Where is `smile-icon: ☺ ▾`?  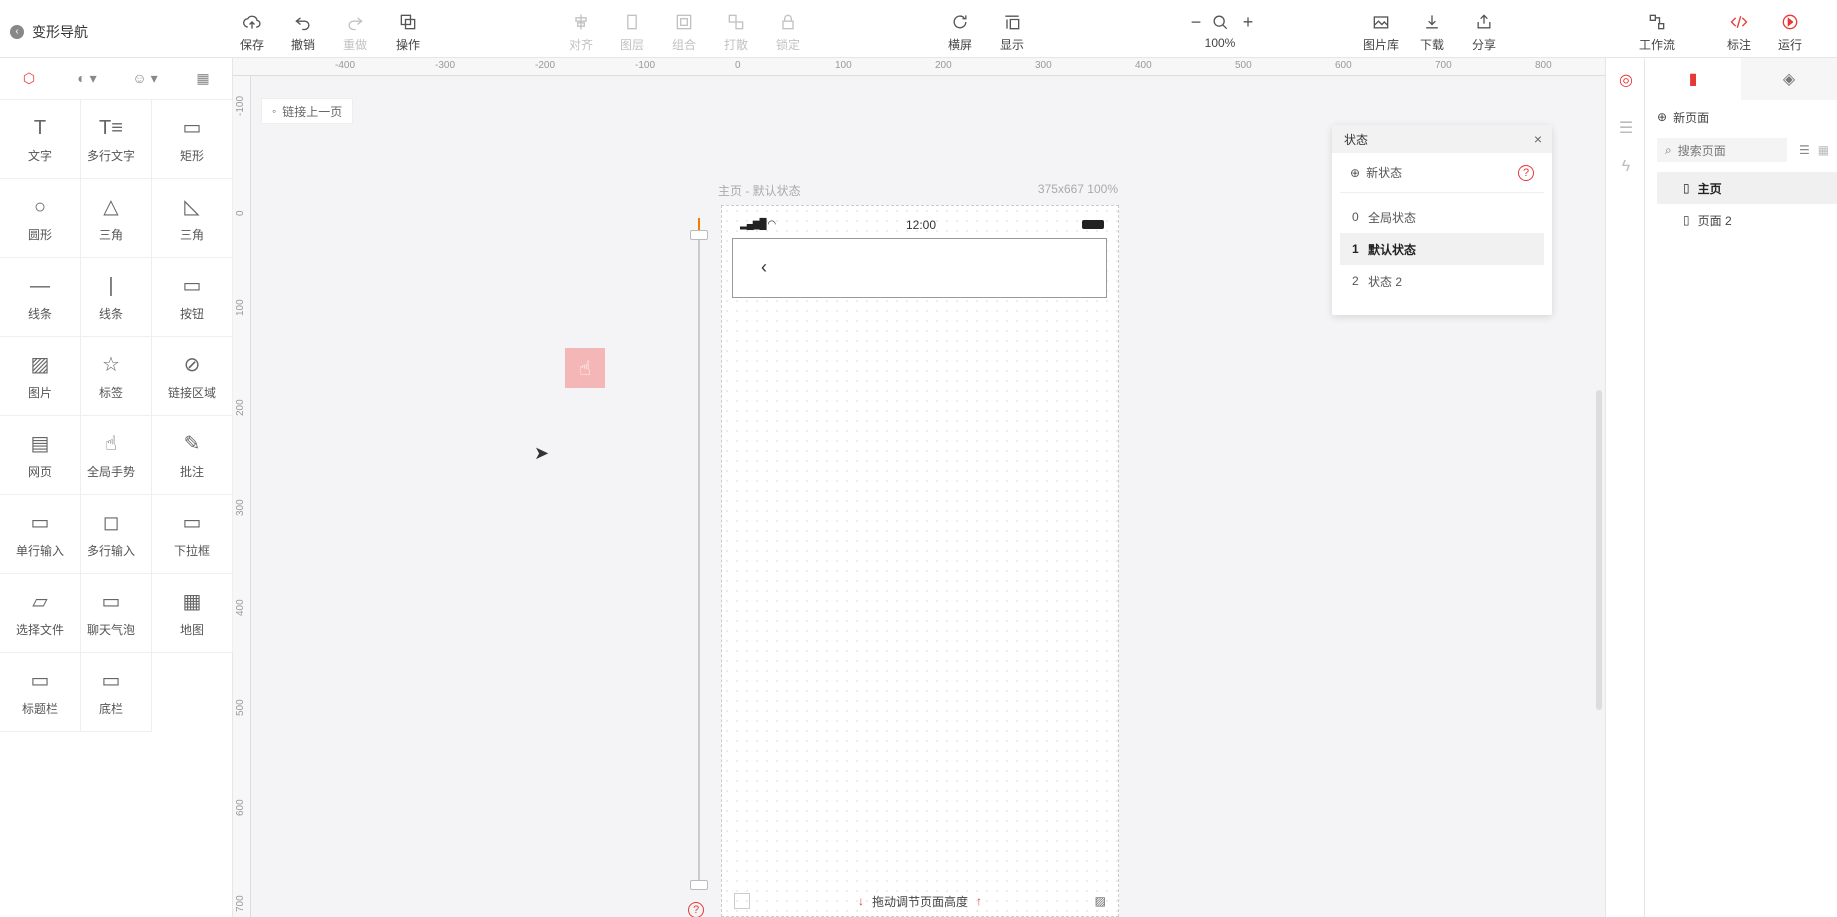 smile-icon: ☺ ▾ is located at coordinates (145, 78).